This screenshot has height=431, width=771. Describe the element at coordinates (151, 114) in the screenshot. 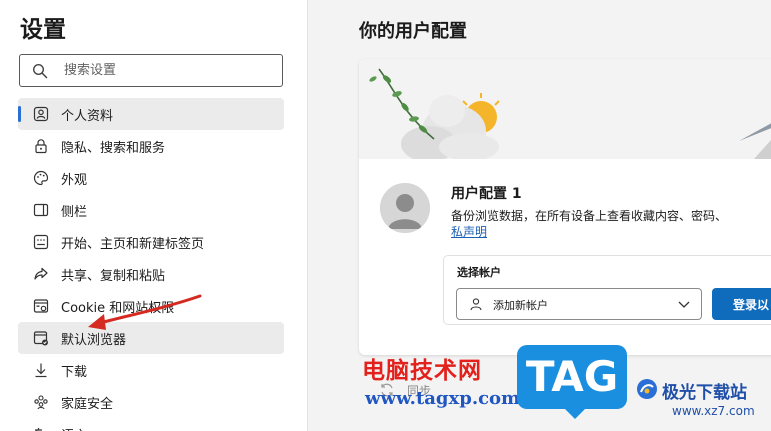

I see `sidebar-item-profiles: 个人资料` at that location.